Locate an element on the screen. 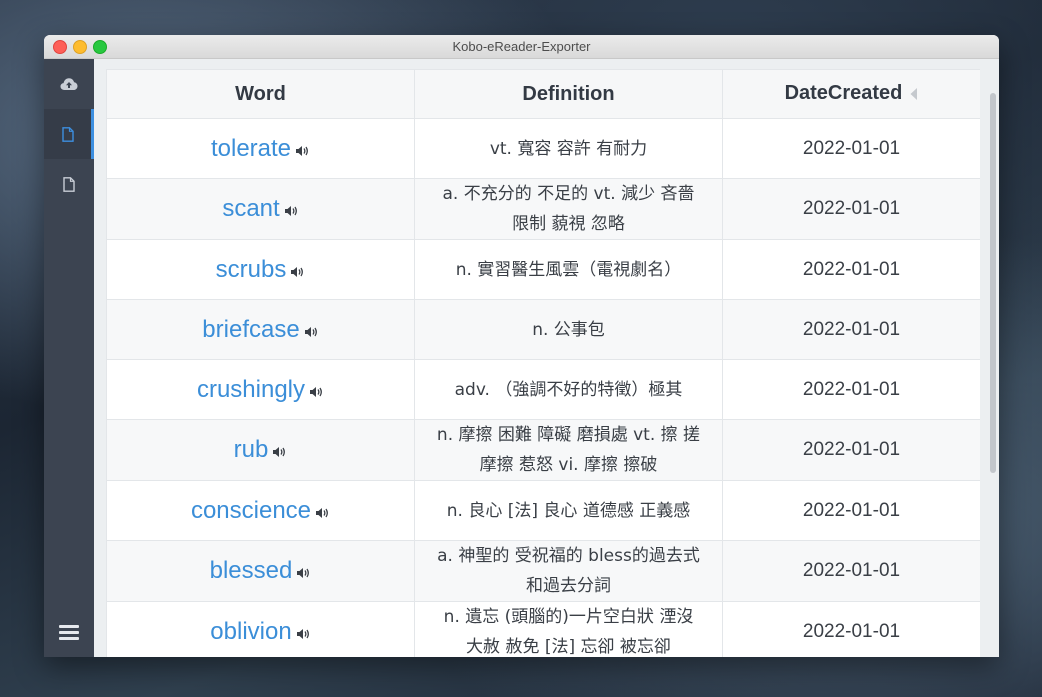 Image resolution: width=1042 pixels, height=697 pixels. word-cell: conscience is located at coordinates (260, 510).